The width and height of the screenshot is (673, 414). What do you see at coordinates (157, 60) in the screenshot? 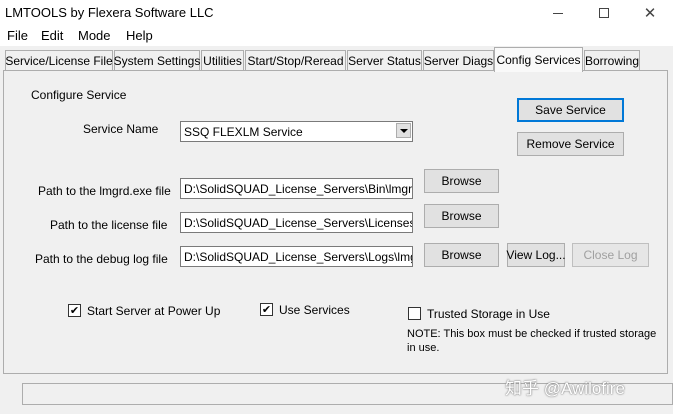
I see `tab-system-settings: System Settings` at bounding box center [157, 60].